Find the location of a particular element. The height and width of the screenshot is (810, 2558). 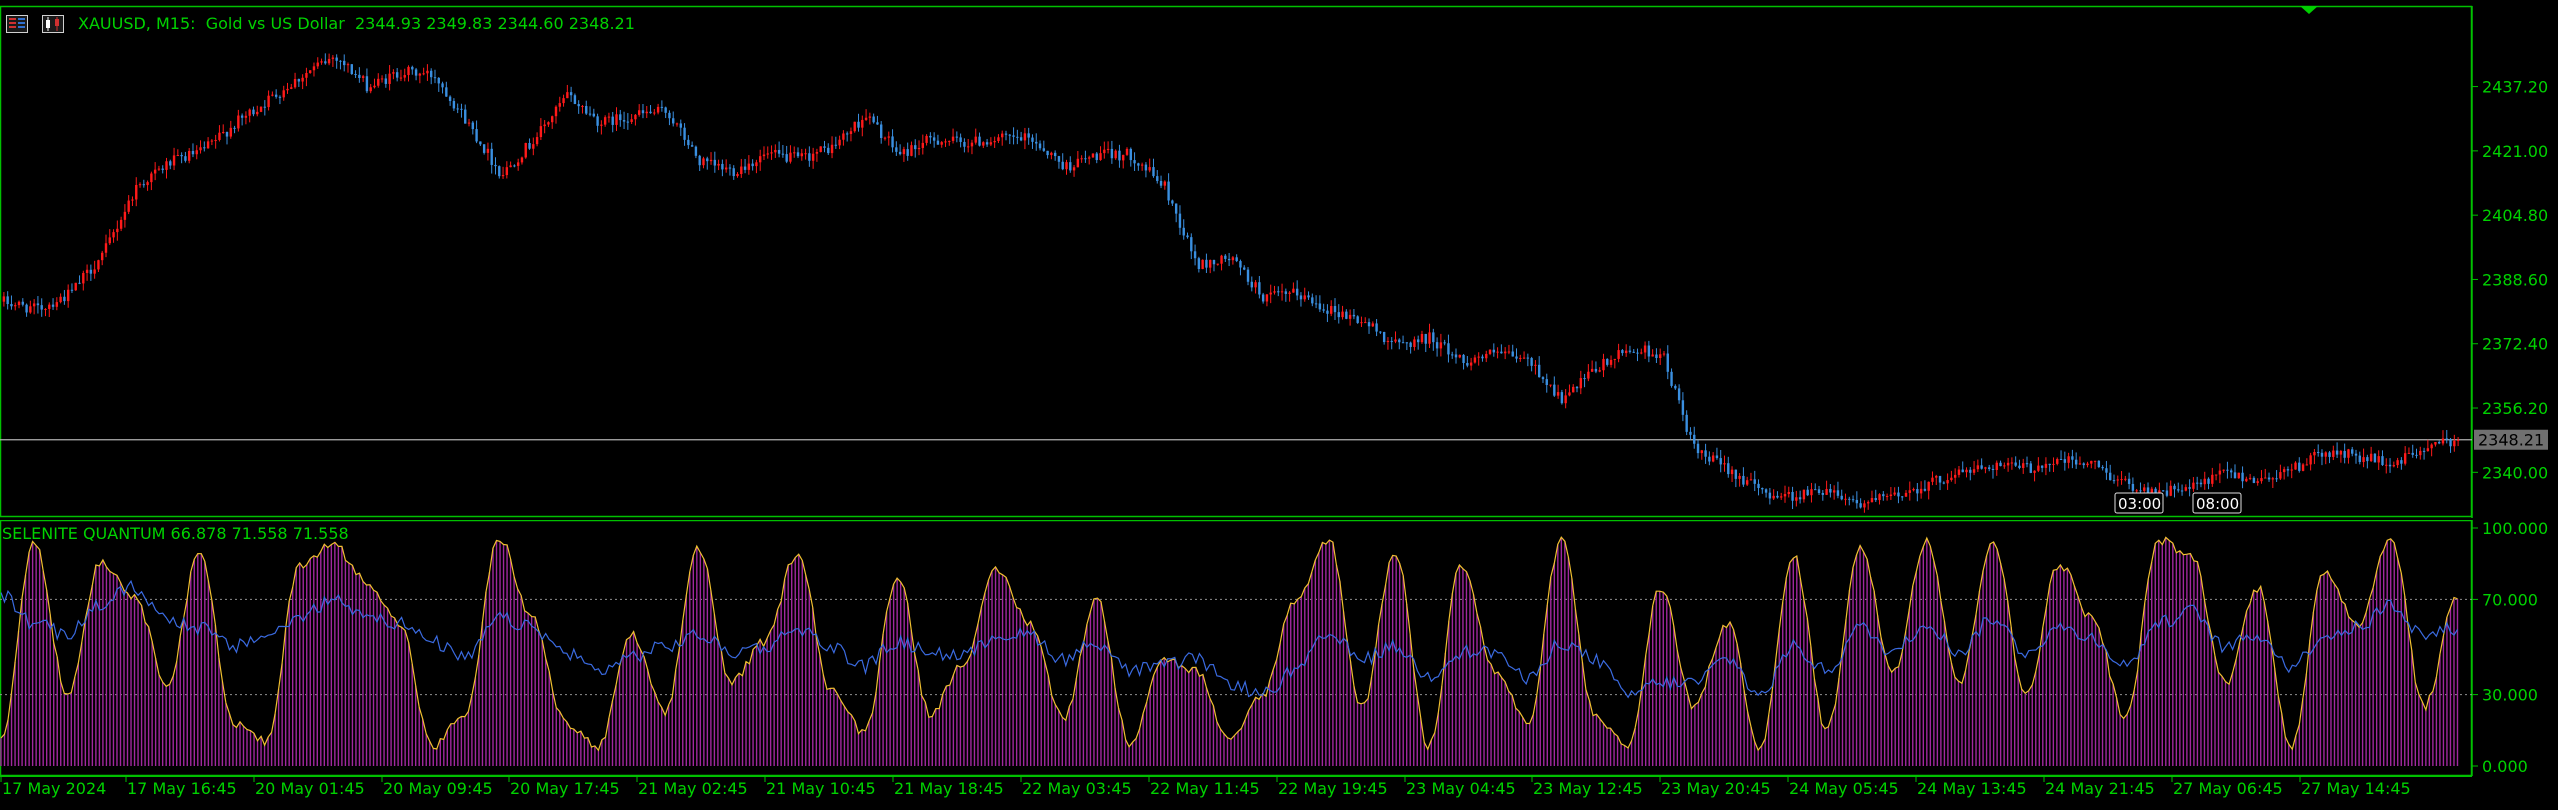

price-tick-label: 2421.00 is located at coordinates (2515, 151).